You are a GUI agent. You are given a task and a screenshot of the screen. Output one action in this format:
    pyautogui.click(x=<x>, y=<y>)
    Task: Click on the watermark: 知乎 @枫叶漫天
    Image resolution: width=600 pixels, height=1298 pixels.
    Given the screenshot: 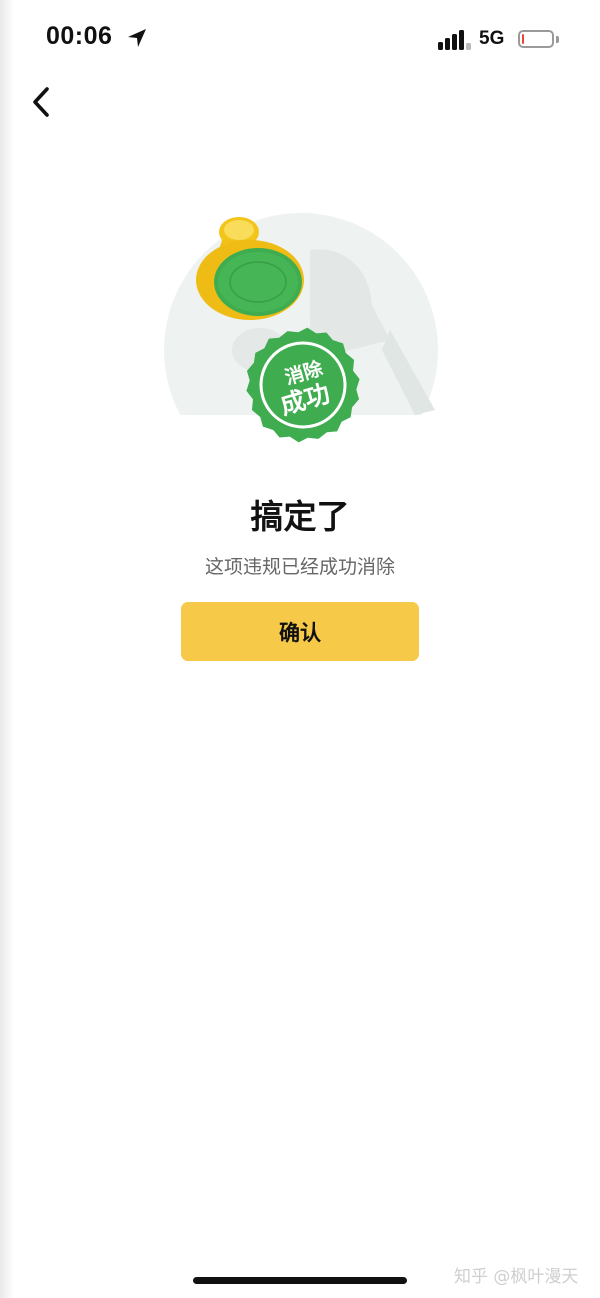 What is the action you would take?
    pyautogui.click(x=516, y=1277)
    